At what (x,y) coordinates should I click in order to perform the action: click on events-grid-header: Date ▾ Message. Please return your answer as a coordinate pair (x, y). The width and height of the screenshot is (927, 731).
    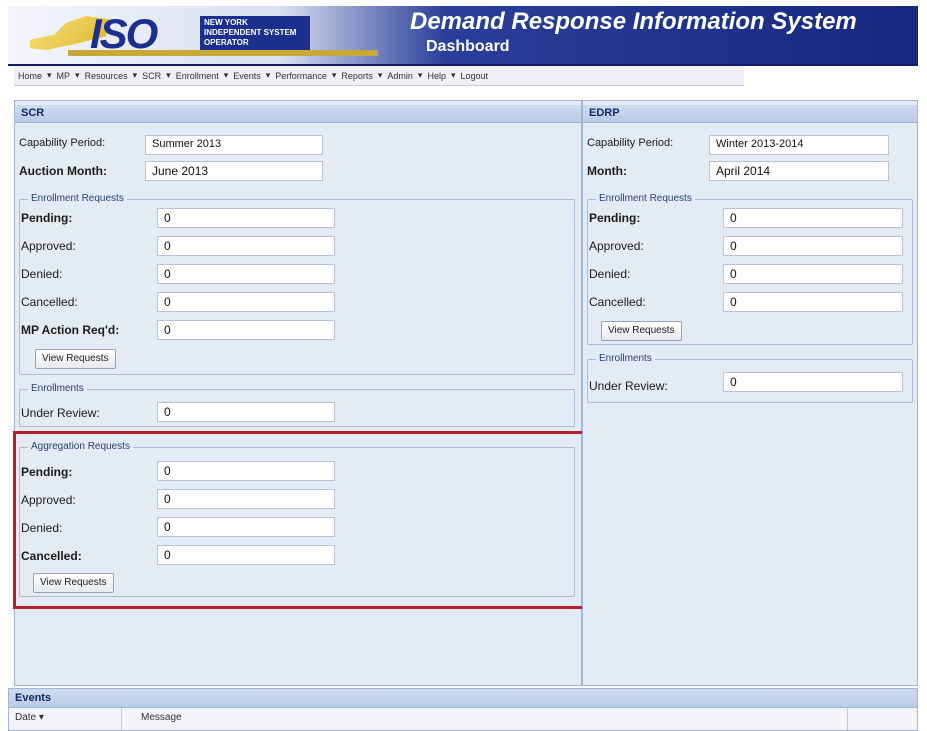
    Looking at the image, I should click on (463, 719).